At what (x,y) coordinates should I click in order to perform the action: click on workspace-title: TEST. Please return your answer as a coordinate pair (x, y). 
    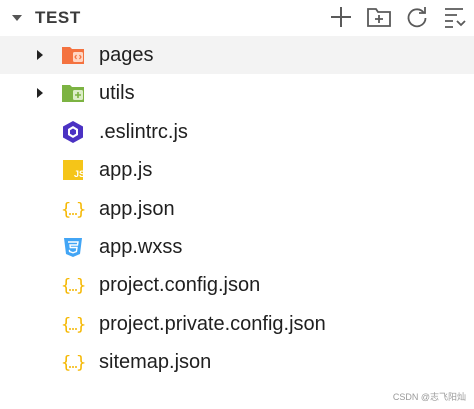
    Looking at the image, I should click on (58, 18).